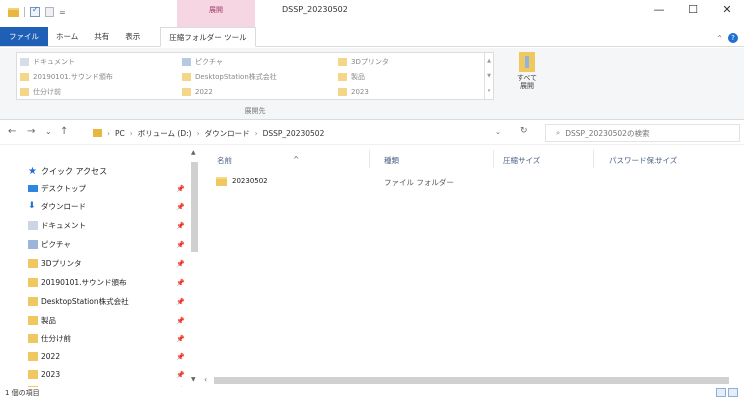 The image size is (744, 399). What do you see at coordinates (527, 62) in the screenshot?
I see `extract-all-icon` at bounding box center [527, 62].